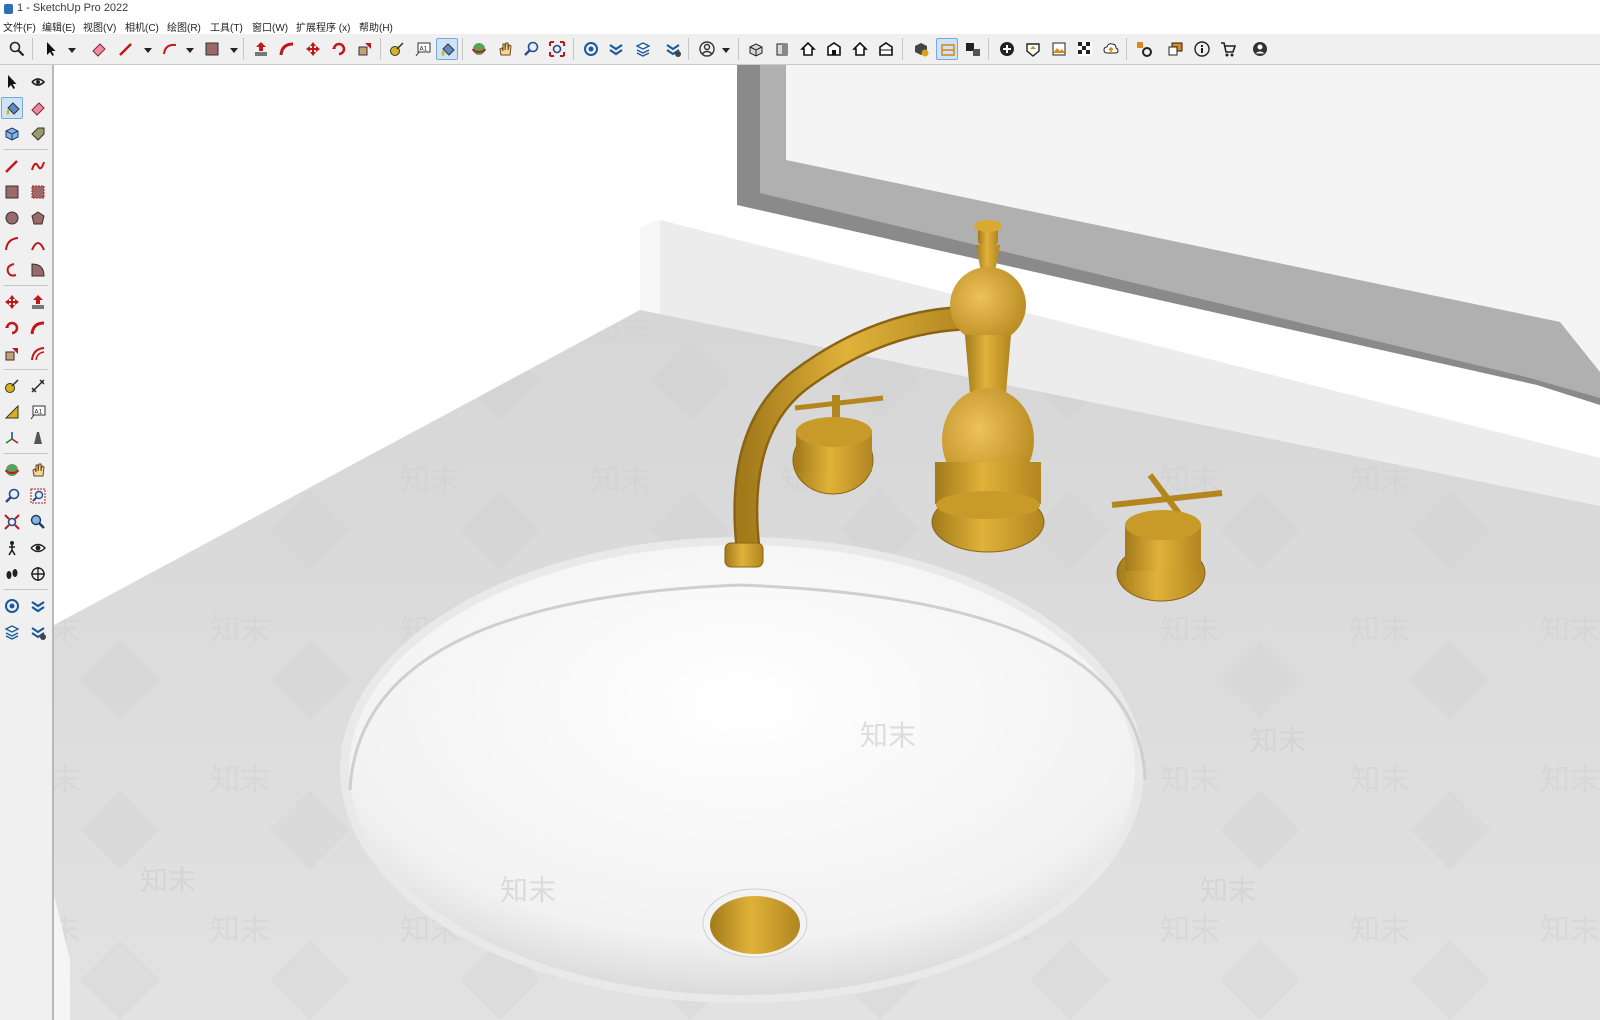 The width and height of the screenshot is (1600, 1020). What do you see at coordinates (1007, 49) in the screenshot?
I see `add-location-icon` at bounding box center [1007, 49].